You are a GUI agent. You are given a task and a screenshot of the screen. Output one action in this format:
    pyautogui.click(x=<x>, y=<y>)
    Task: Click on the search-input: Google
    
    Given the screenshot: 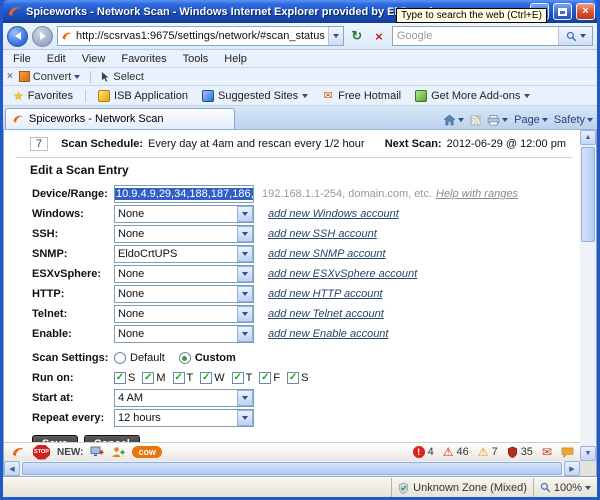 What is the action you would take?
    pyautogui.click(x=475, y=36)
    